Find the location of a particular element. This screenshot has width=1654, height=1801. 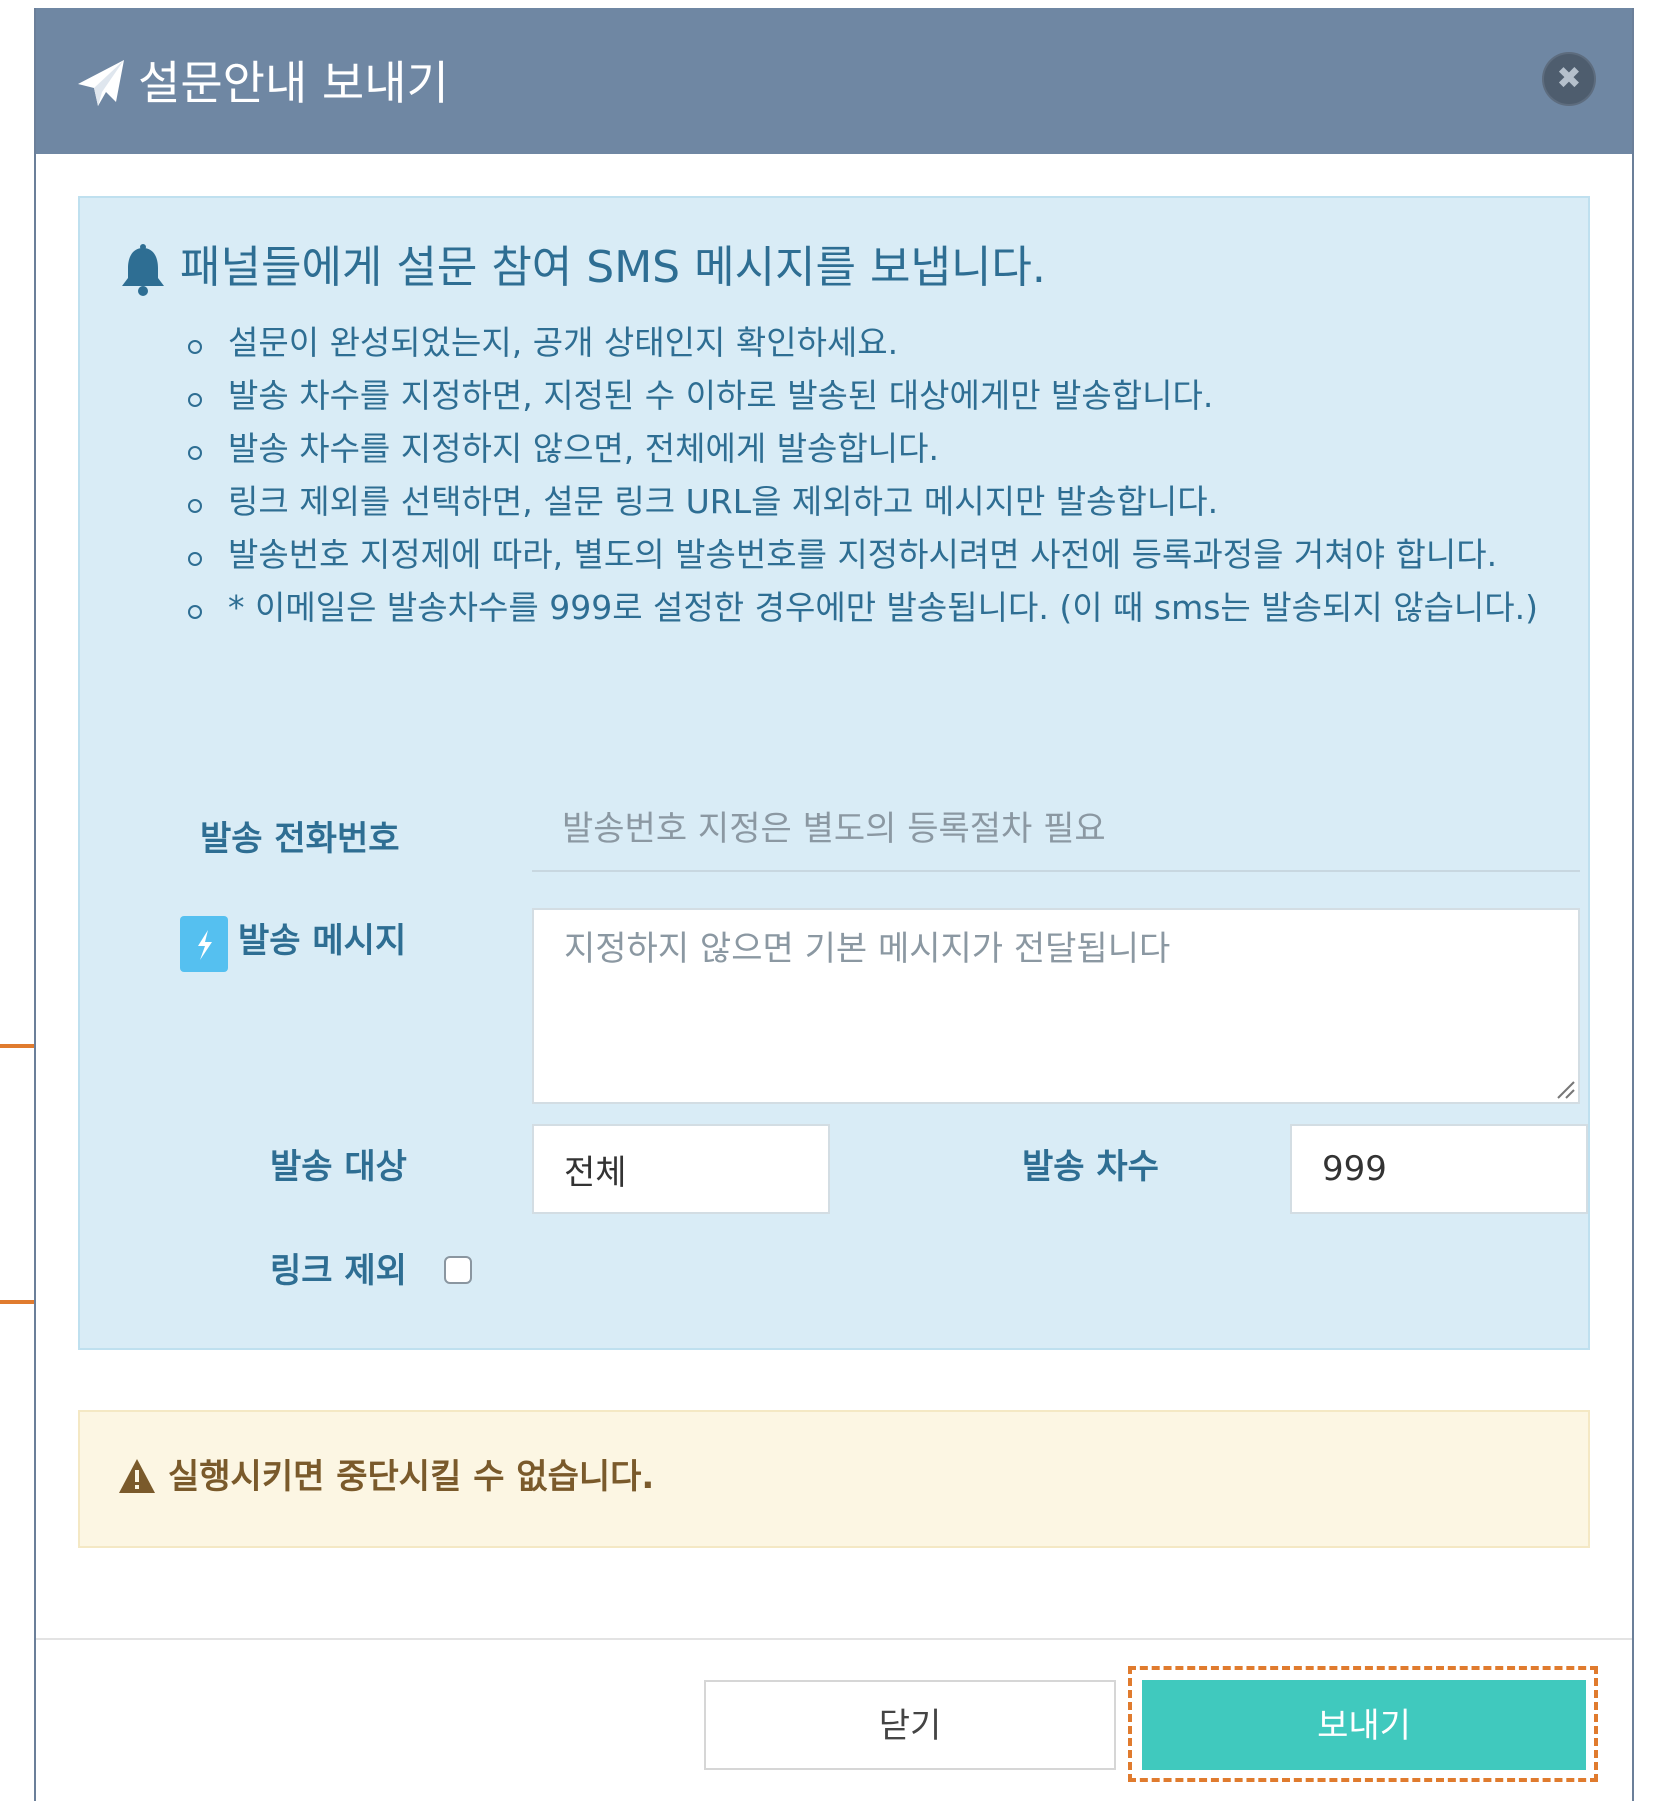

dialog-title: 설문안내 보내기 is located at coordinates (293, 83).